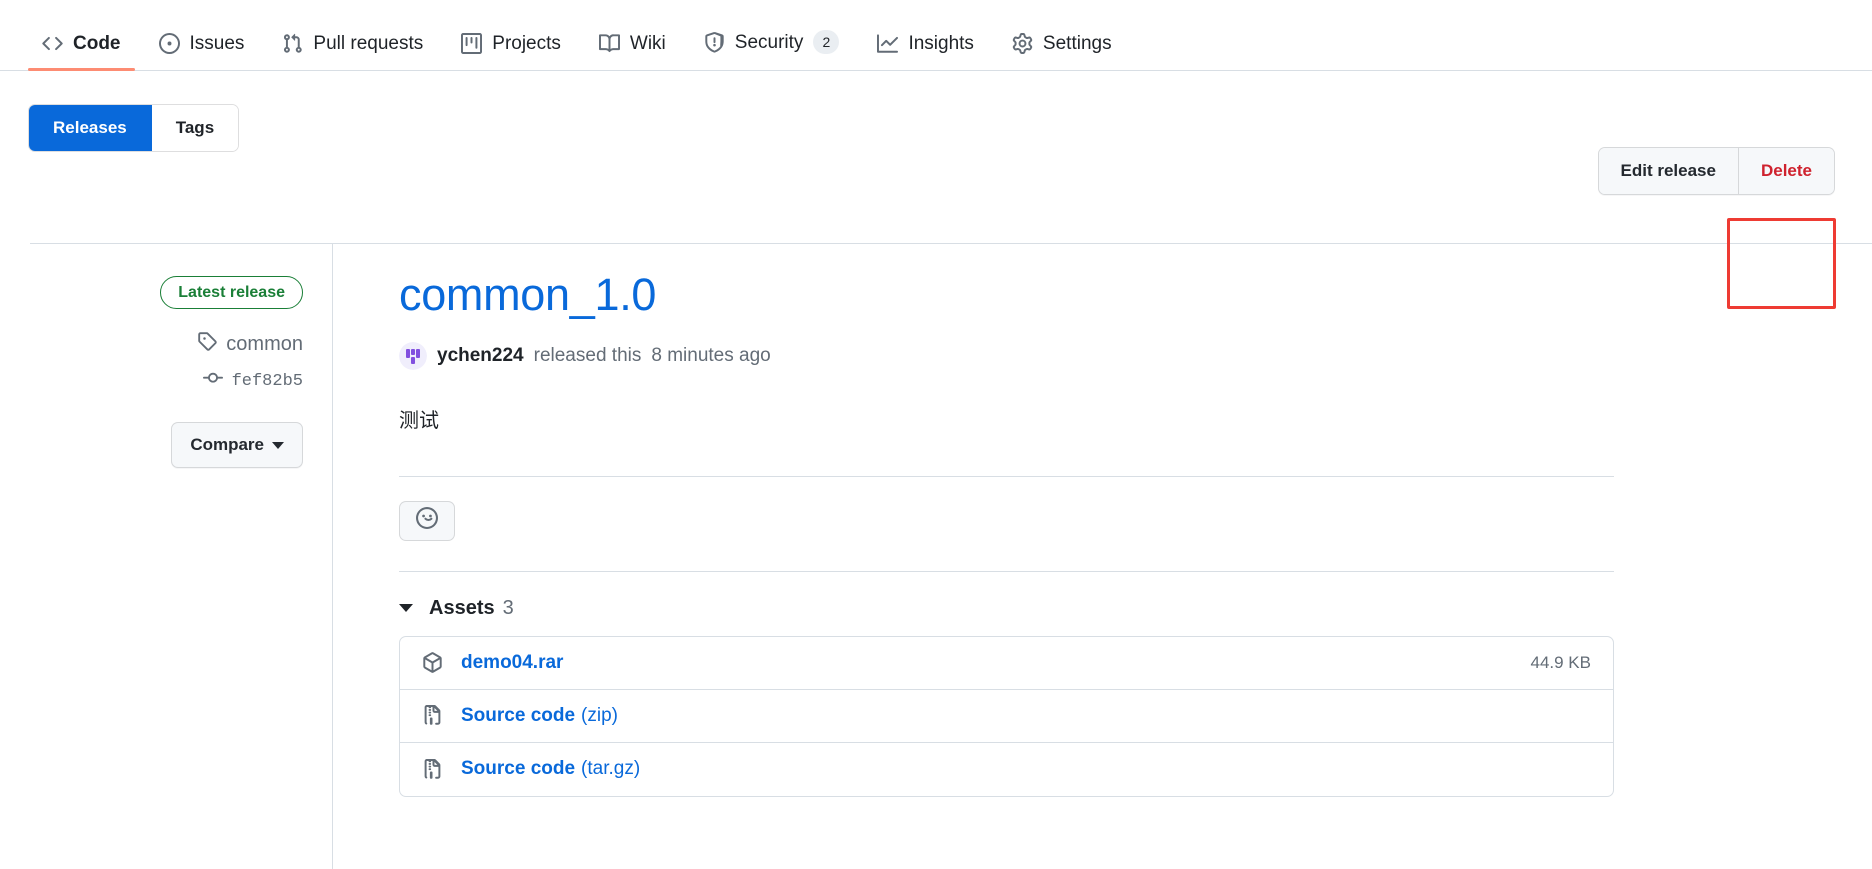  Describe the element at coordinates (419, 420) in the screenshot. I see `release-body-text: 测试` at that location.